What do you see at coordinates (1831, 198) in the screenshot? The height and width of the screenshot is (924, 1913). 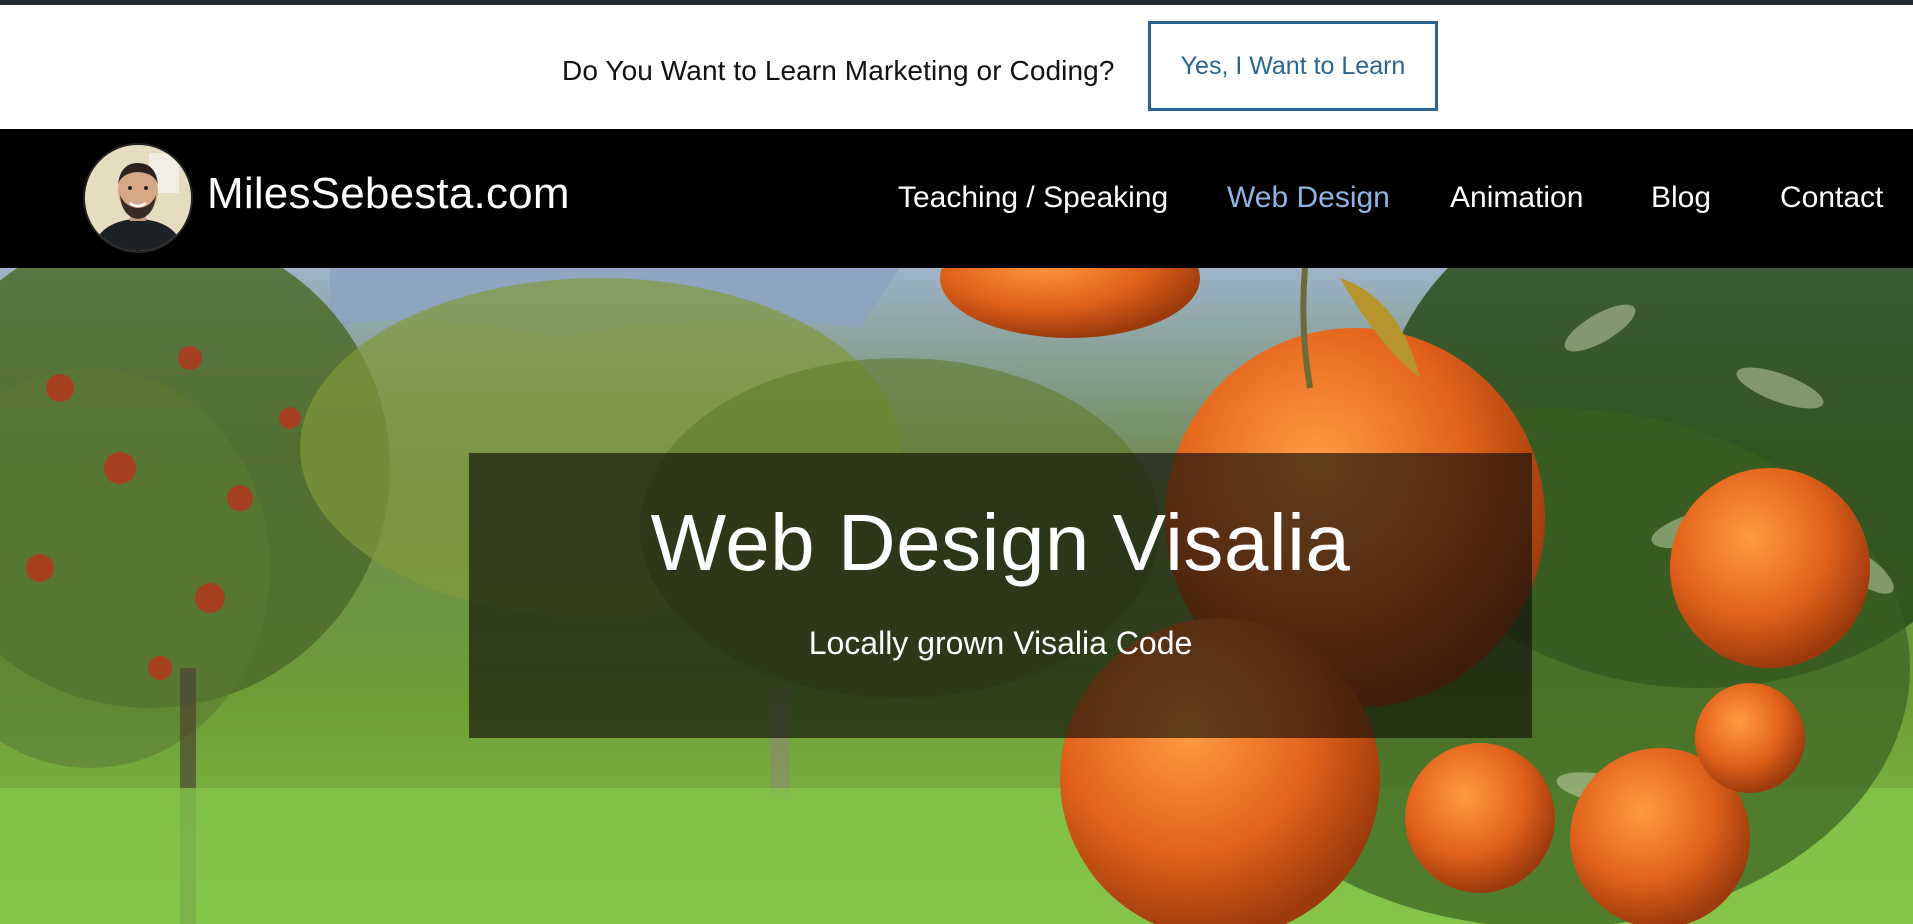 I see `nav-item-contact: Contact` at bounding box center [1831, 198].